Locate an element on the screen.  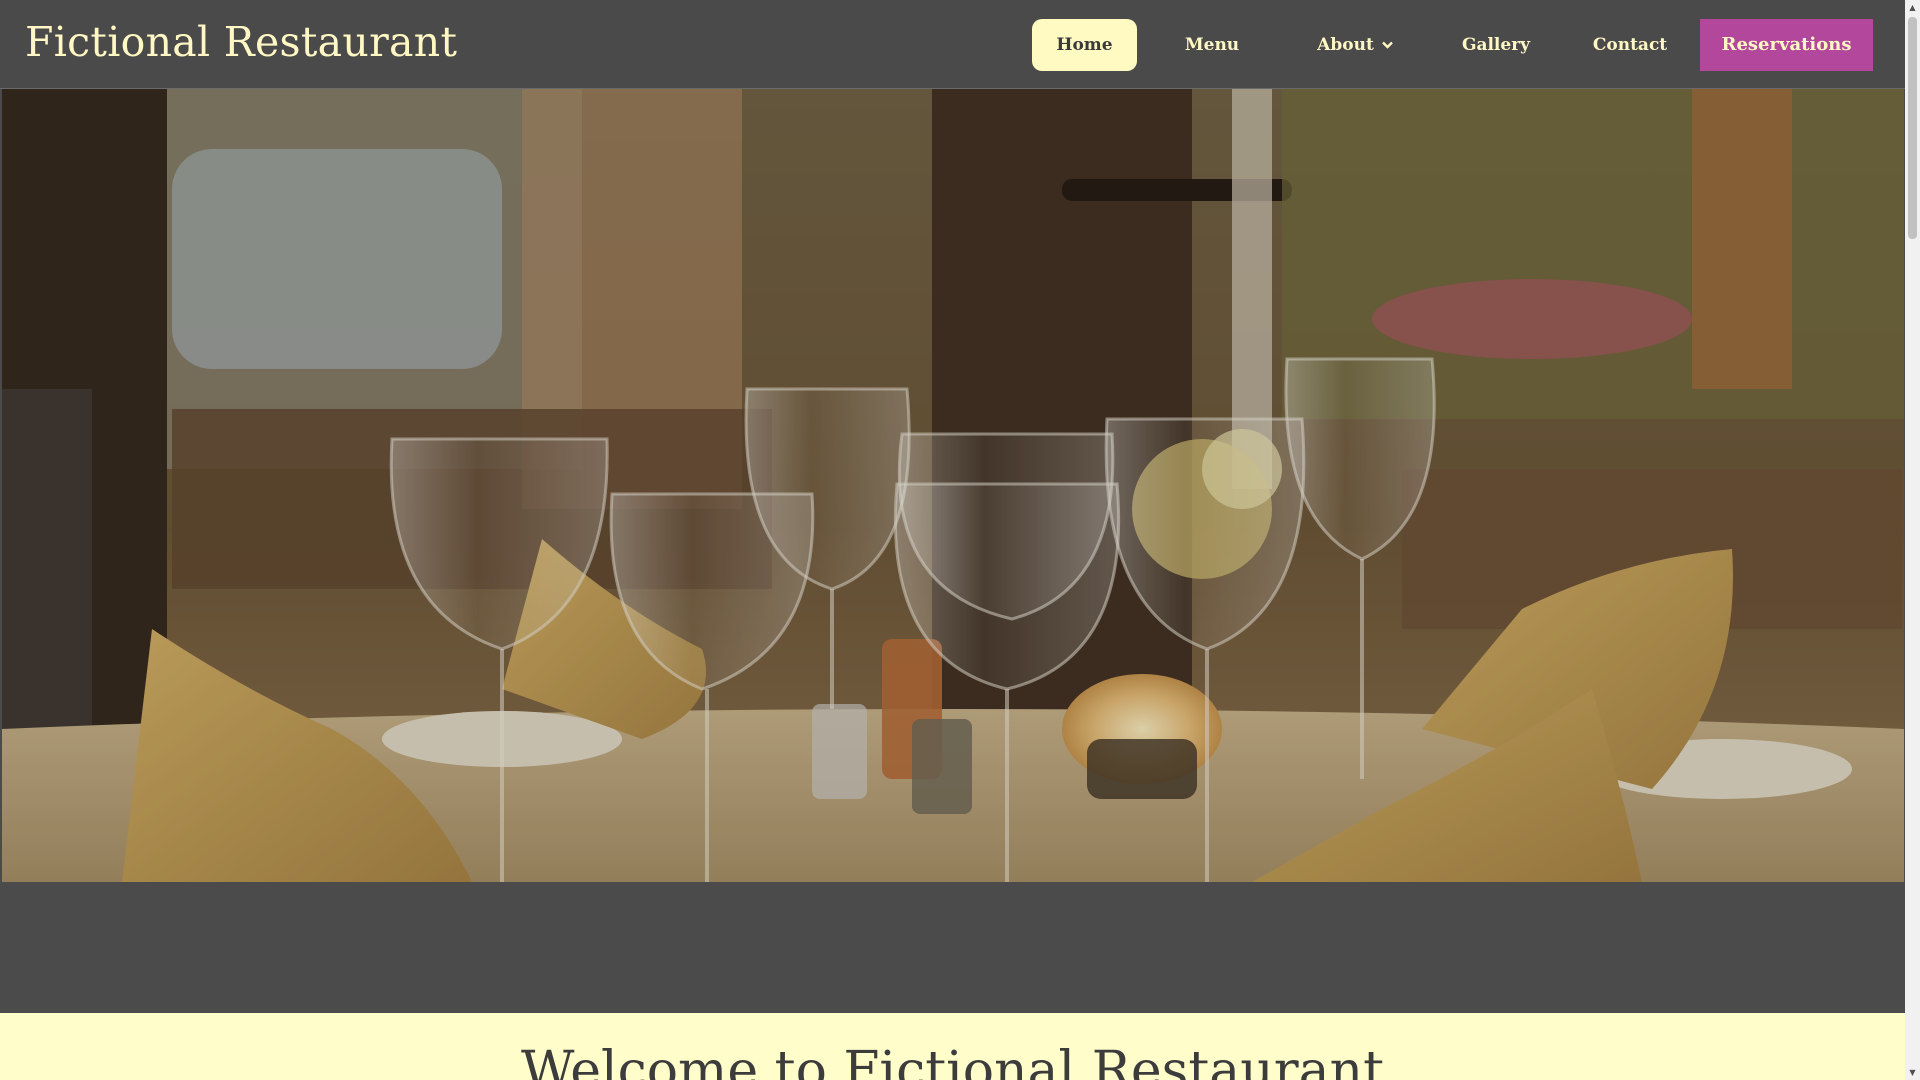
chevron-down-icon is located at coordinates (1387, 44).